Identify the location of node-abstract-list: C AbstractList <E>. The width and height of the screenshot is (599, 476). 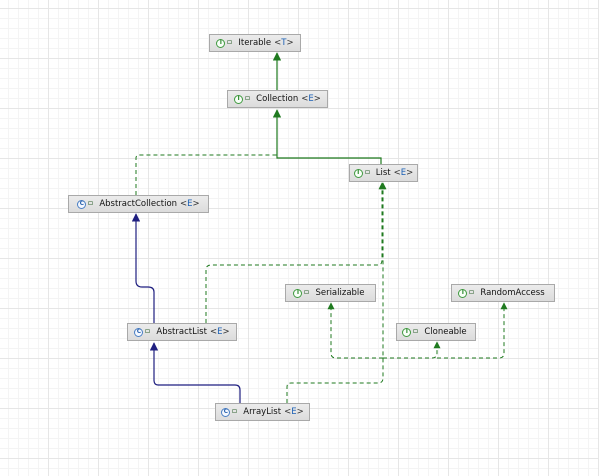
(182, 332).